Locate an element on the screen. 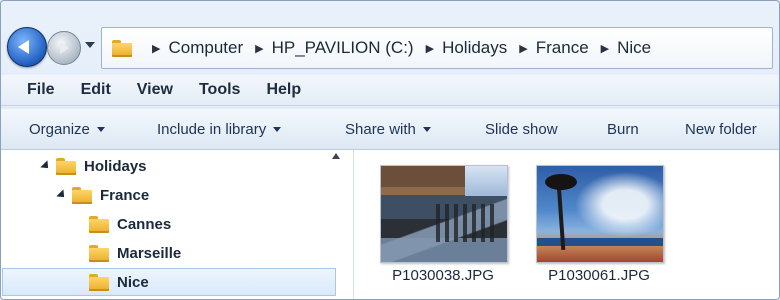  breadcrumb-label: France is located at coordinates (562, 48).